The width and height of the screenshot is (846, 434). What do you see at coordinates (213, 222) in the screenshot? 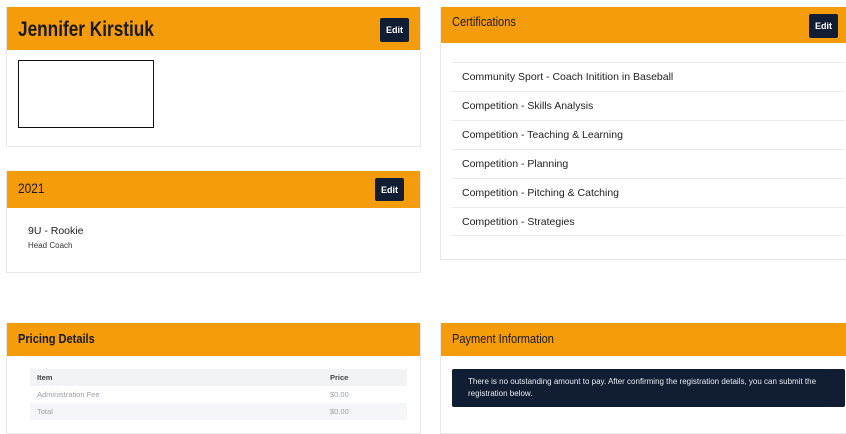
I see `season-card: 2021 Edit 9U - Rookie Head Coach` at bounding box center [213, 222].